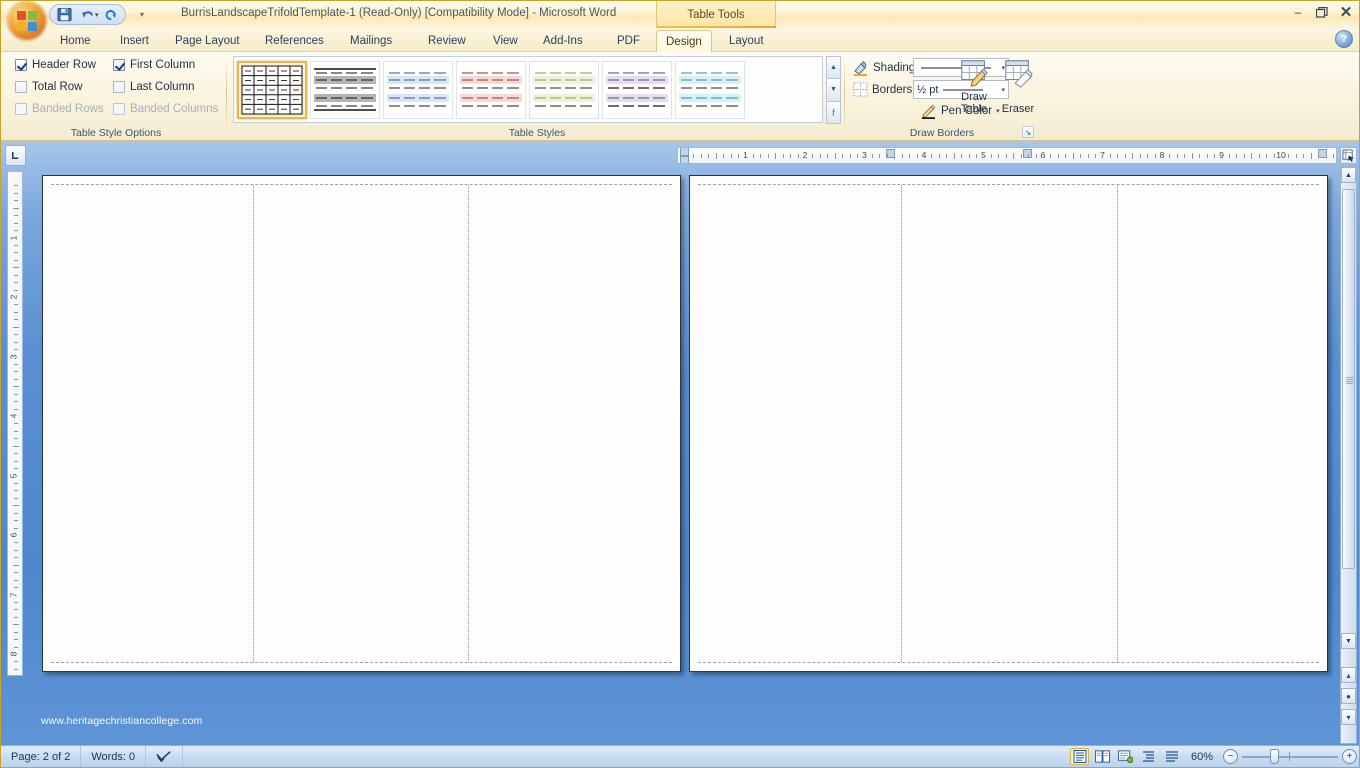  What do you see at coordinates (1290, 756) in the screenshot?
I see `zoom-slider` at bounding box center [1290, 756].